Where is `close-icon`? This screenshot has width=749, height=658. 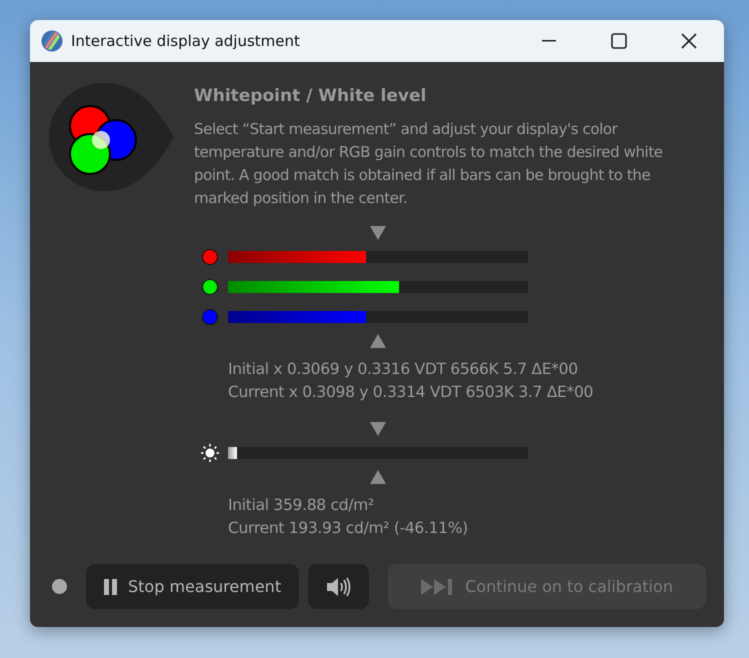 close-icon is located at coordinates (689, 41).